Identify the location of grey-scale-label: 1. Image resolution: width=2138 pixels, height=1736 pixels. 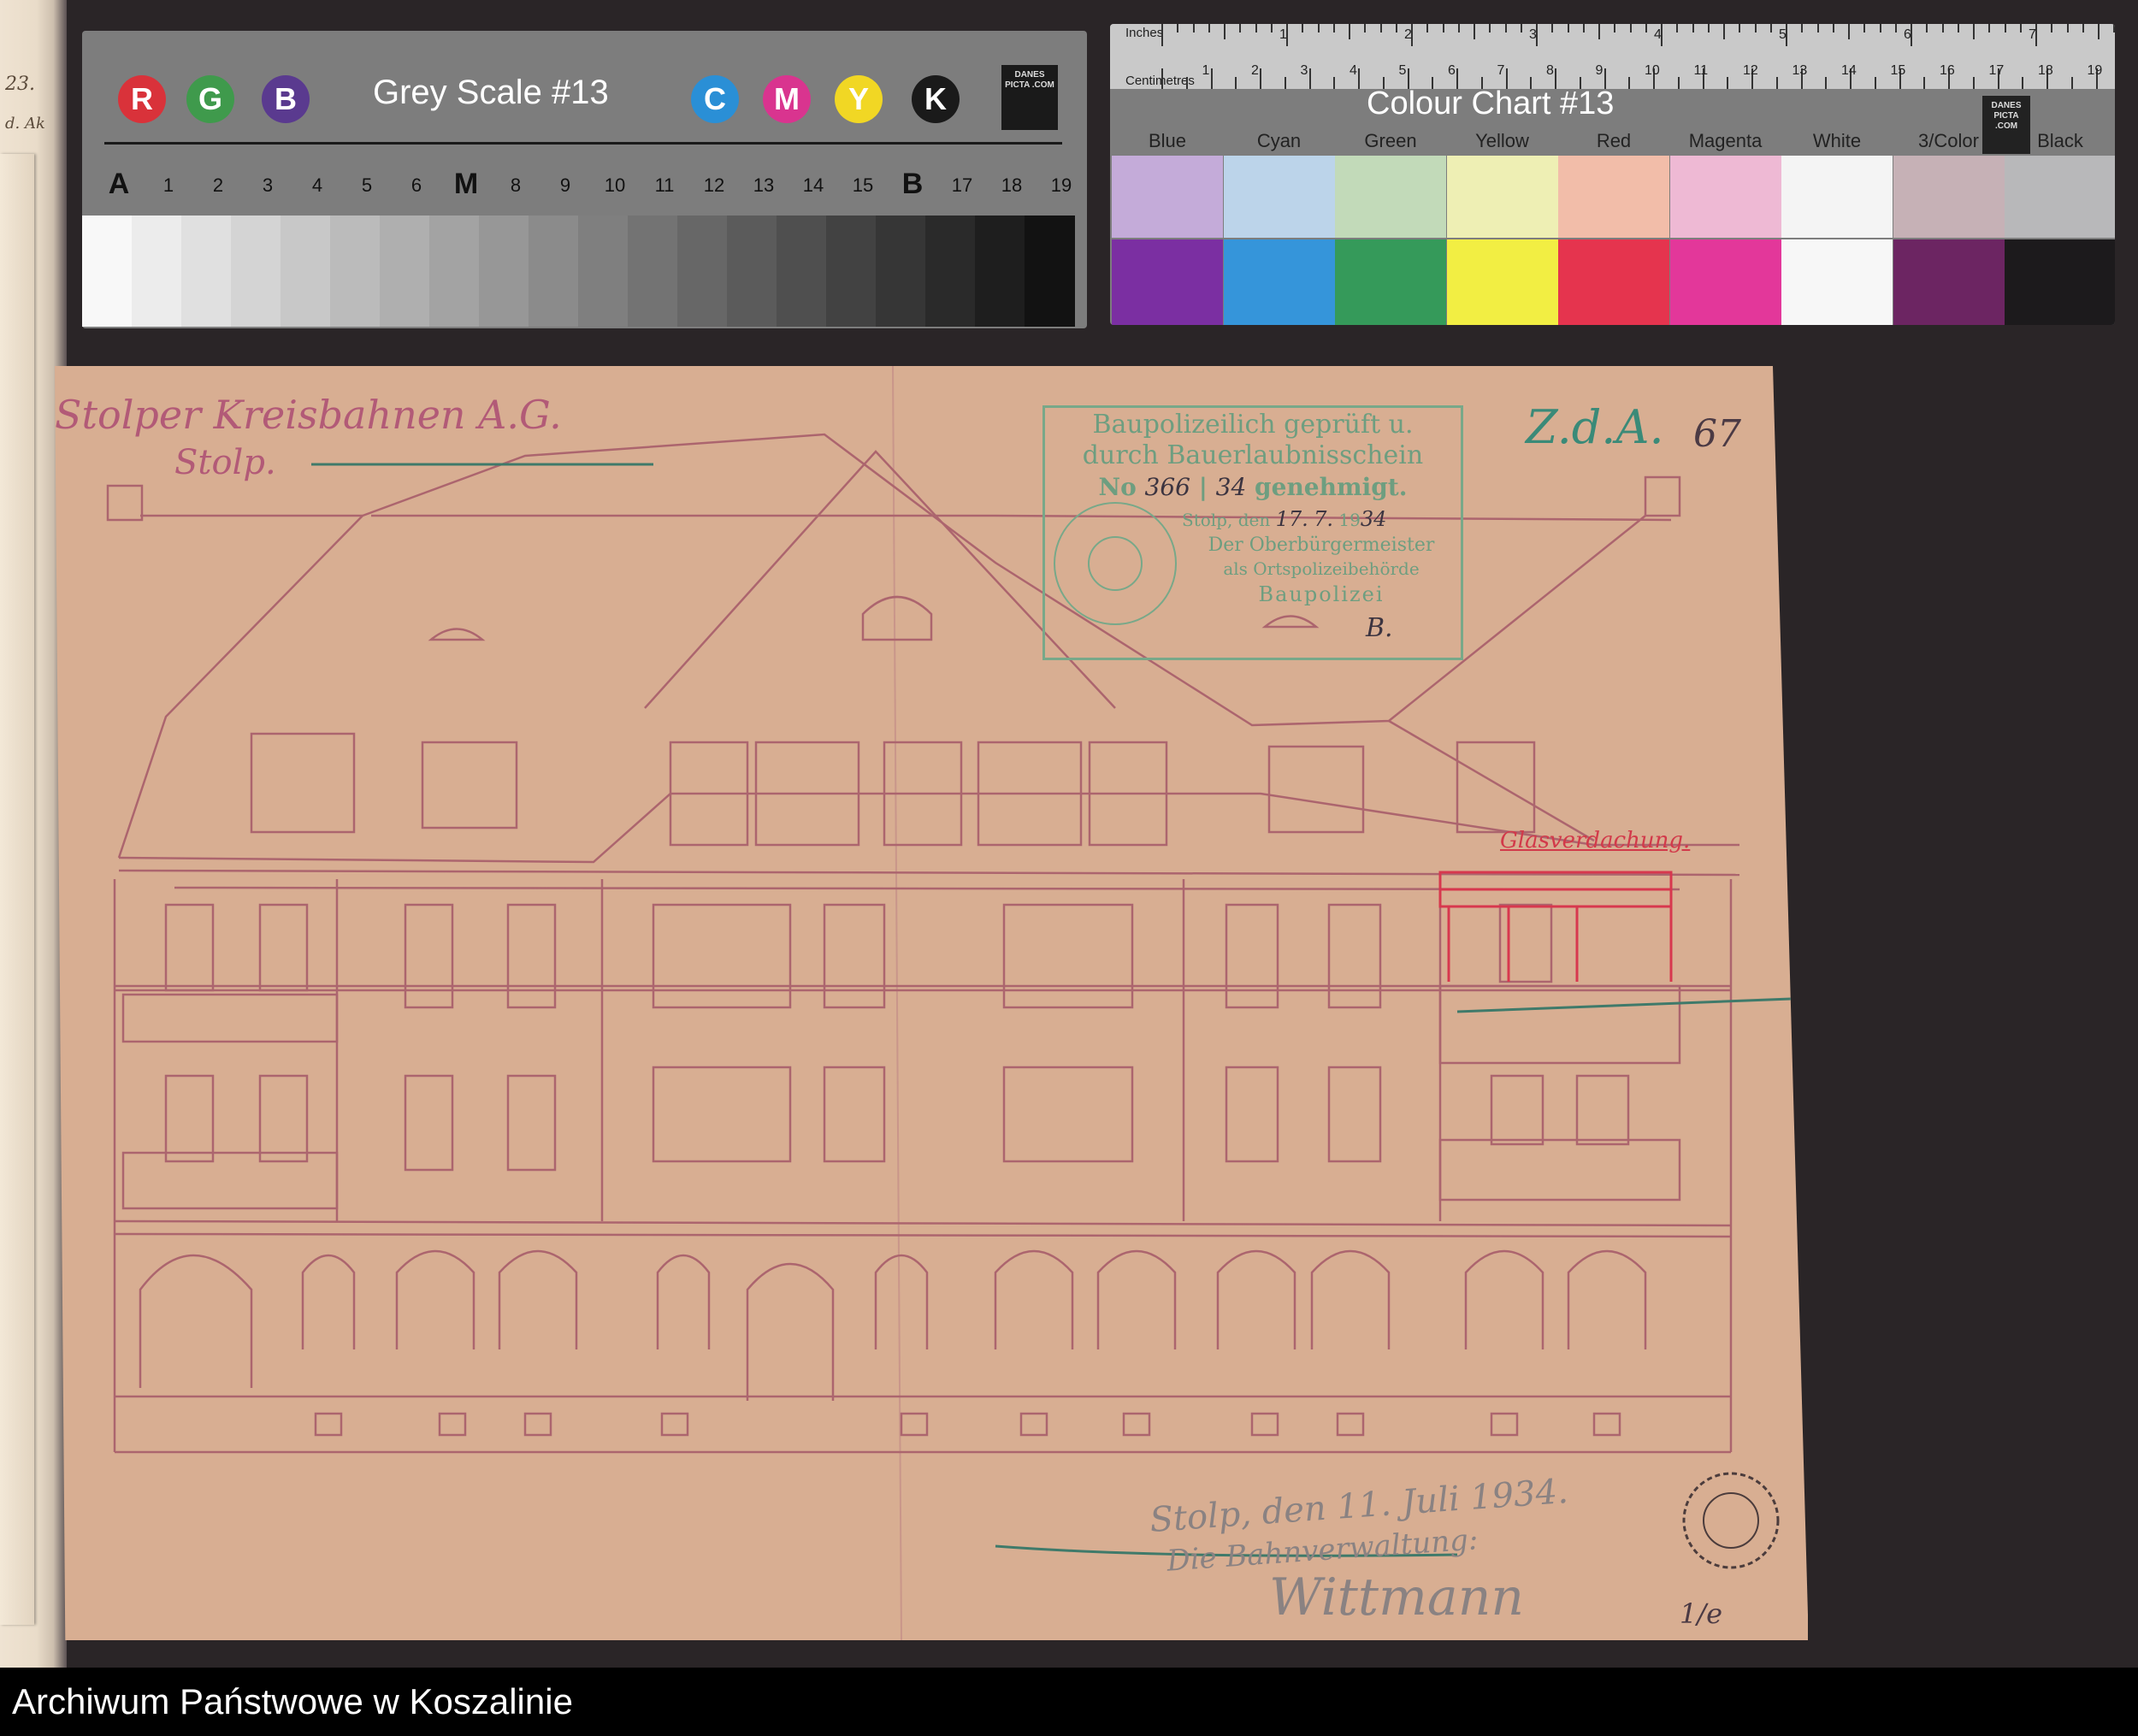
(168, 185).